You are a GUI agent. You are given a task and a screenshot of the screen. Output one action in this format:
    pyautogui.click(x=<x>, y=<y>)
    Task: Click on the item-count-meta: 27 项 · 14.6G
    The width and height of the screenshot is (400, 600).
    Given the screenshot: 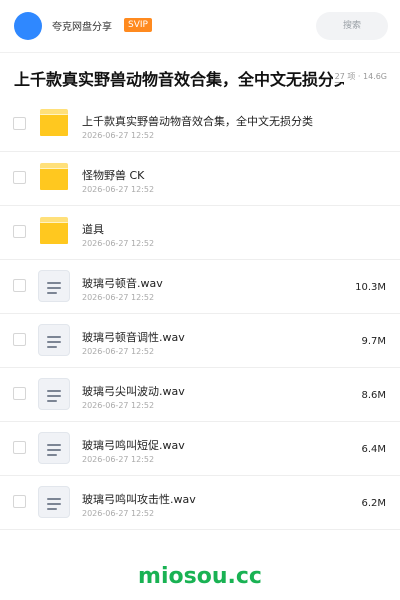 What is the action you would take?
    pyautogui.click(x=359, y=76)
    